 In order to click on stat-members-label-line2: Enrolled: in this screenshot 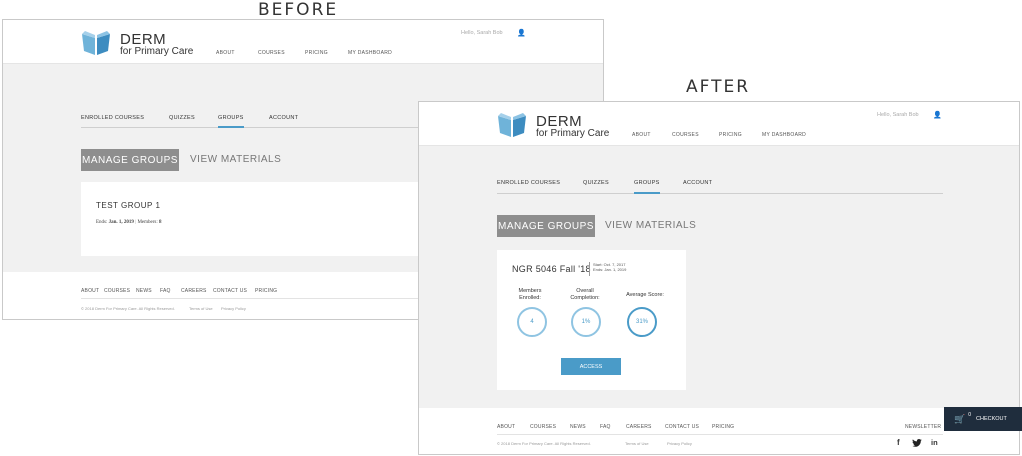, I will do `click(530, 298)`.